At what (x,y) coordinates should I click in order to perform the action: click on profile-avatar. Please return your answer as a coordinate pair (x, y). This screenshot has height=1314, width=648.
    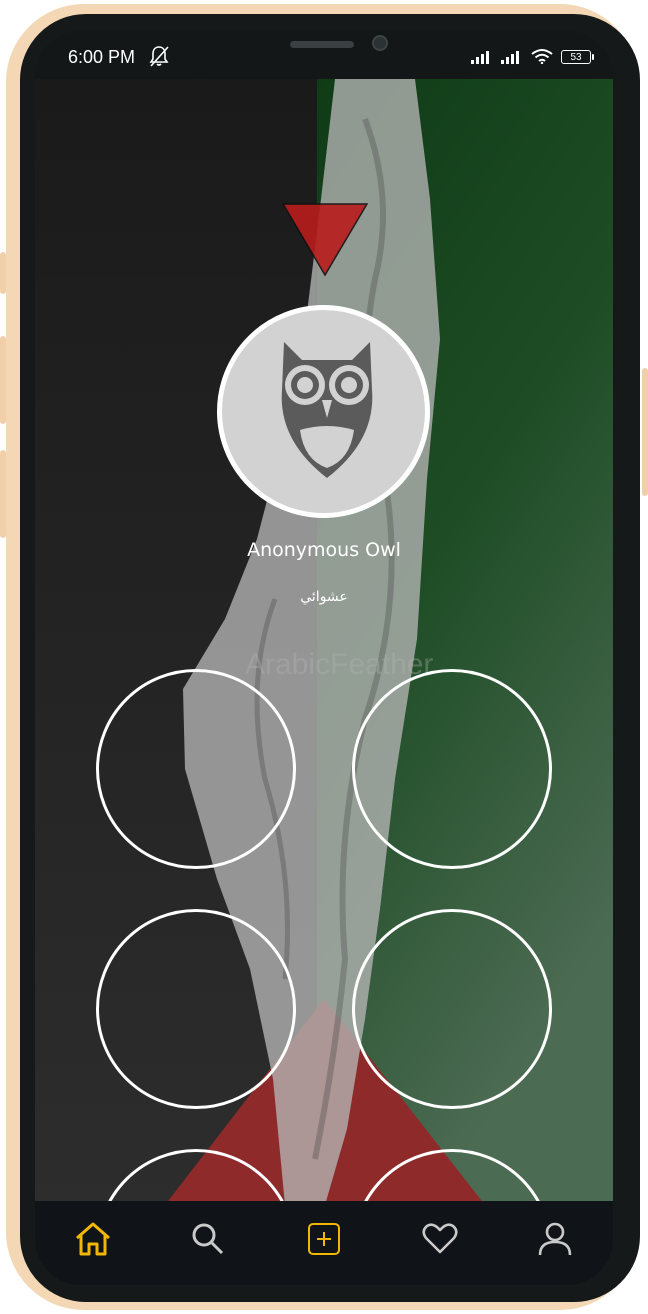
    Looking at the image, I should click on (323, 411).